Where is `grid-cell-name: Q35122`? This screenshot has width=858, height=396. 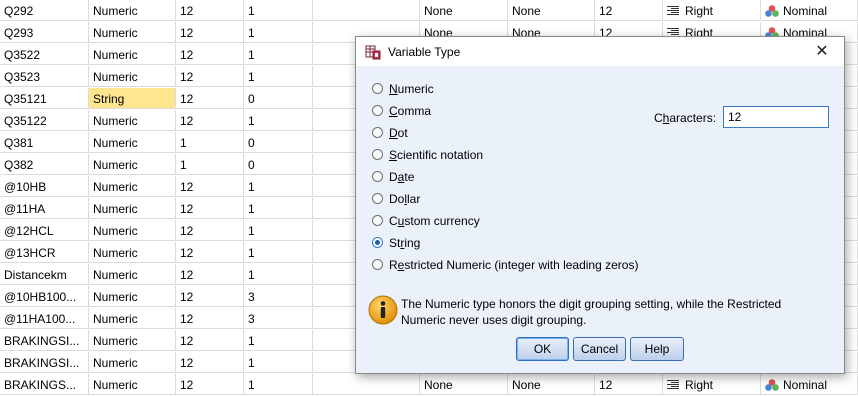 grid-cell-name: Q35122 is located at coordinates (44, 120).